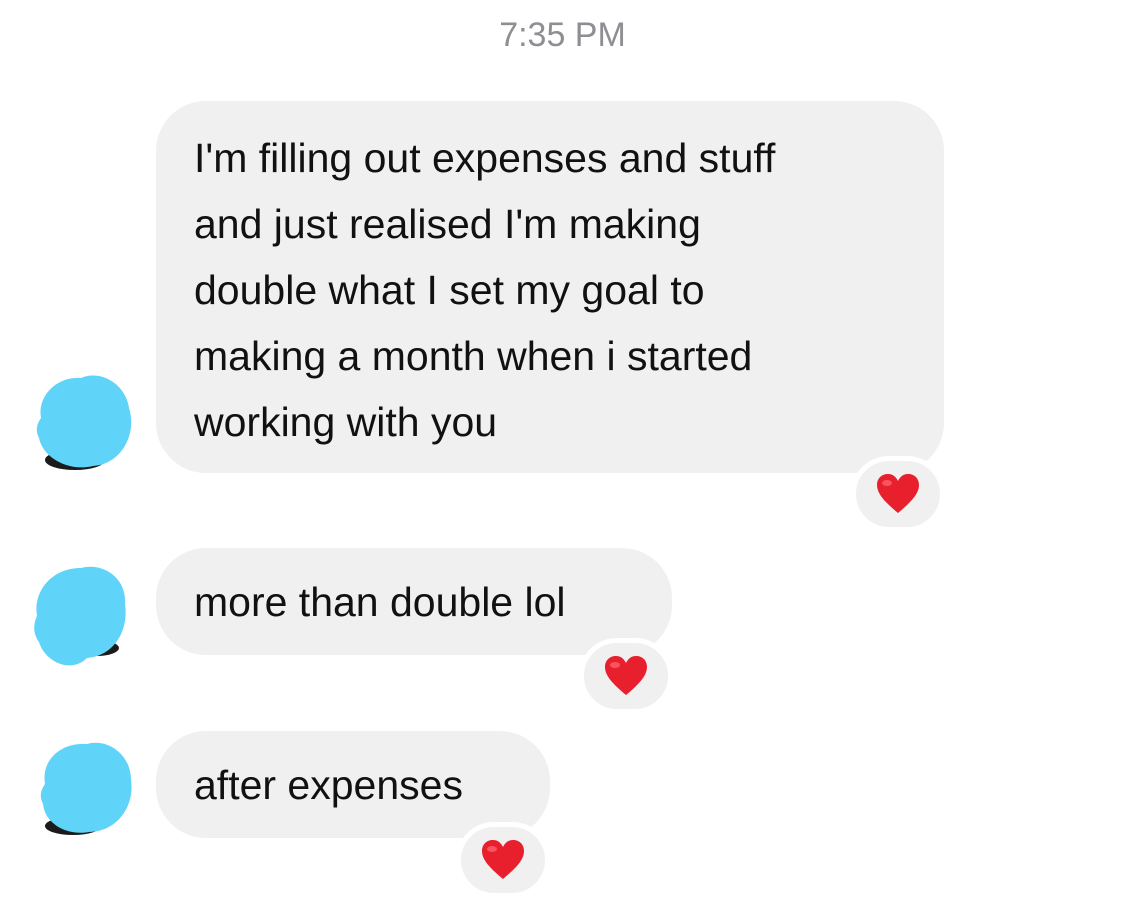 Image resolution: width=1125 pixels, height=902 pixels. Describe the element at coordinates (562, 35) in the screenshot. I see `message-timestamp: 7:35 PM` at that location.